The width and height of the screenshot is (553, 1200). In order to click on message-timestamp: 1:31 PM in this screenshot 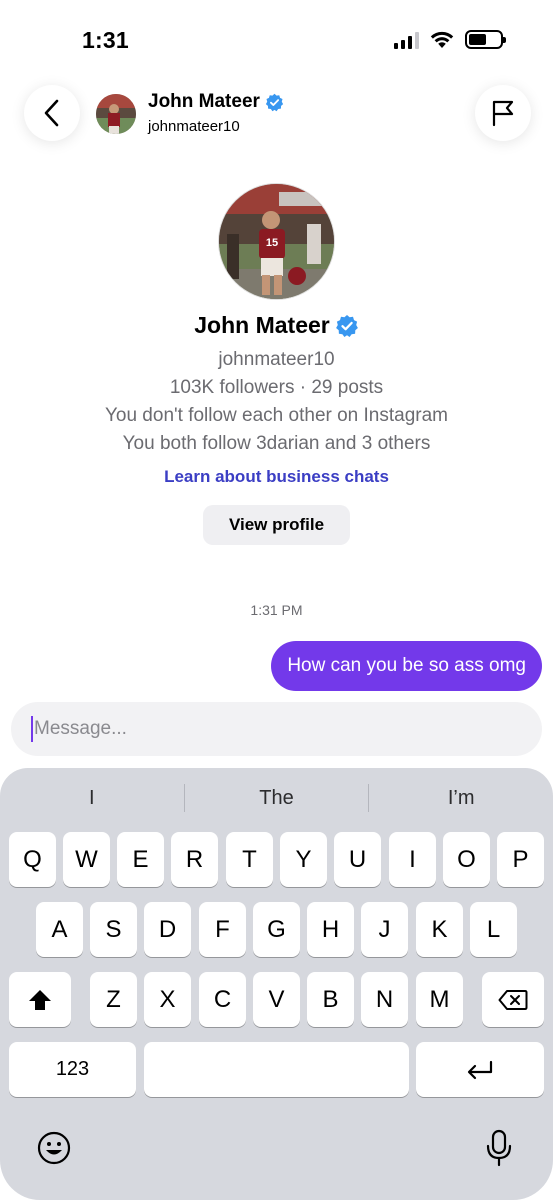, I will do `click(276, 610)`.